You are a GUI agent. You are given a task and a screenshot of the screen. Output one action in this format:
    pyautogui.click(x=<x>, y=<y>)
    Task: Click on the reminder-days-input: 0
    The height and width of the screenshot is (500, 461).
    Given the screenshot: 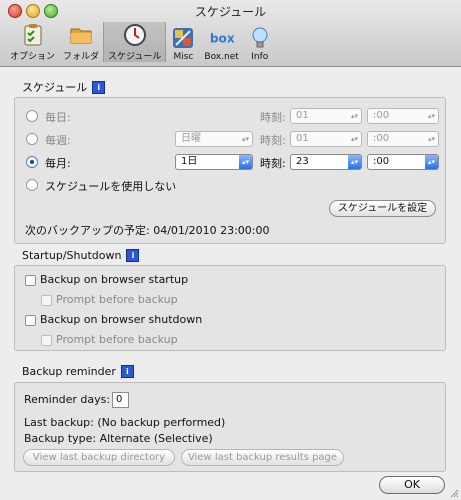 What is the action you would take?
    pyautogui.click(x=120, y=400)
    